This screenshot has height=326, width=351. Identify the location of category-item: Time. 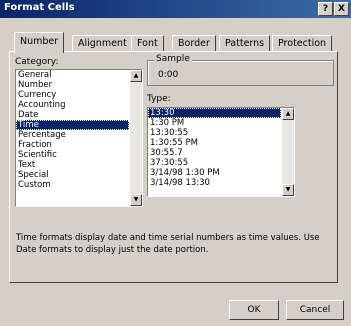
(72, 125).